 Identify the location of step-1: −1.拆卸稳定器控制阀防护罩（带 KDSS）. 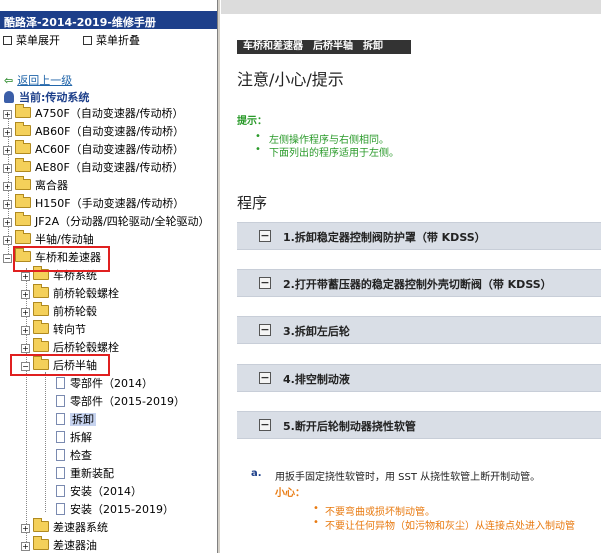
(419, 236).